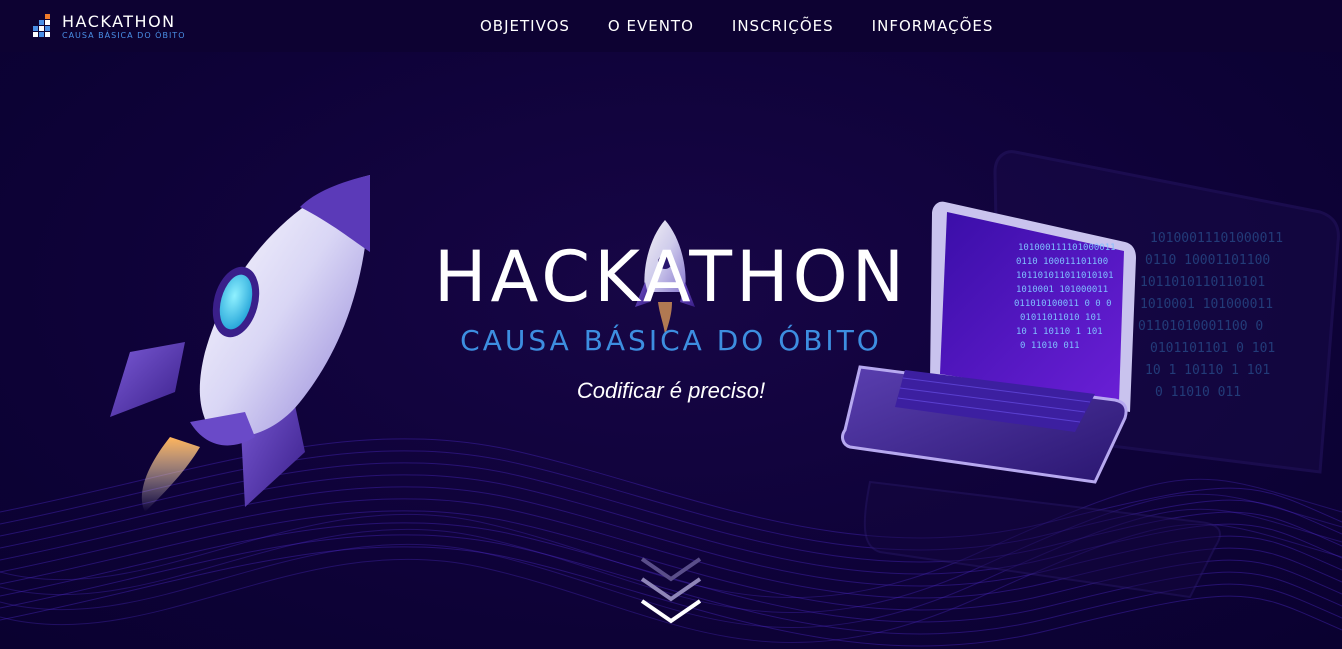 The image size is (1342, 649). Describe the element at coordinates (119, 21) in the screenshot. I see `logo-title: HACKATHON` at that location.